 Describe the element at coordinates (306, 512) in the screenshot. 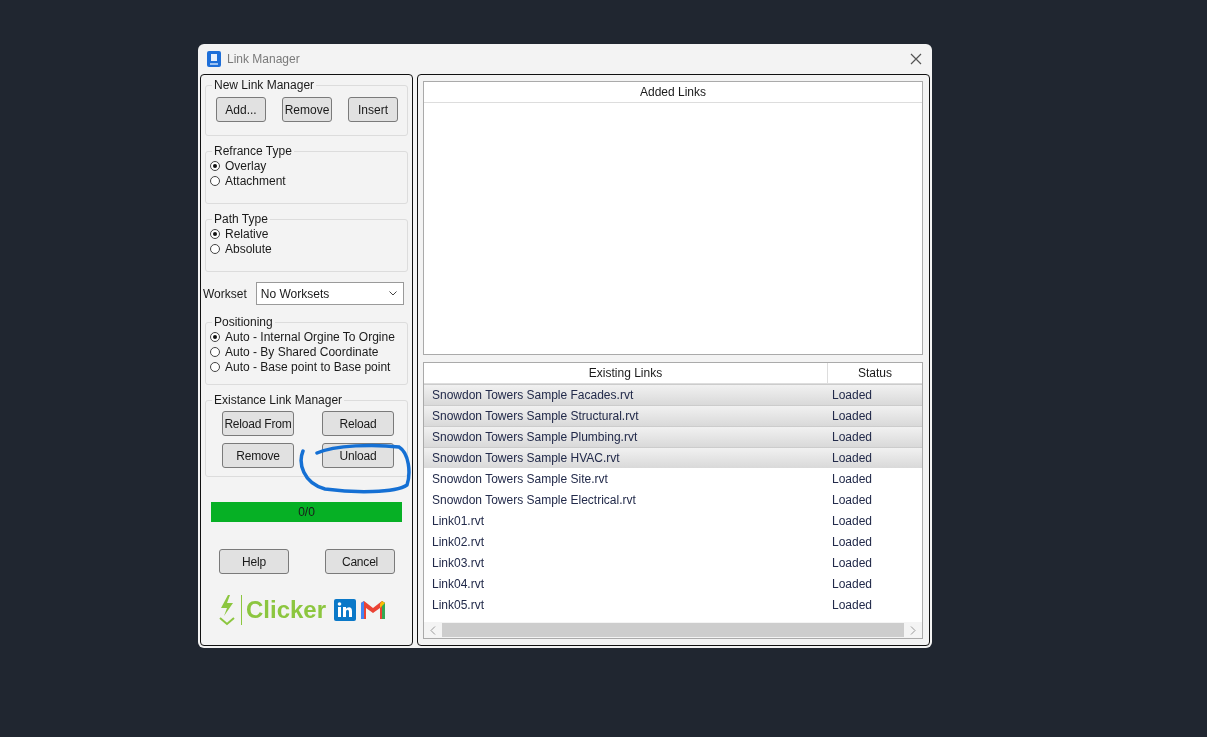

I see `progress-reading: 0/0` at that location.